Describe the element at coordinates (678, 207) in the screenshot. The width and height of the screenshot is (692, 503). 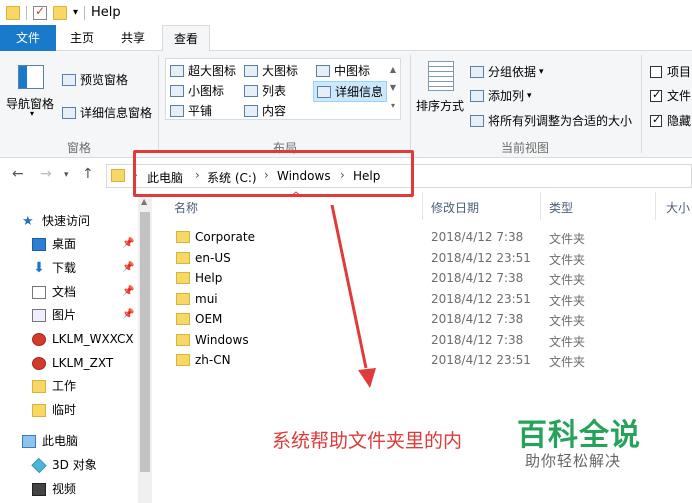
I see `column-header-size: 大小` at that location.